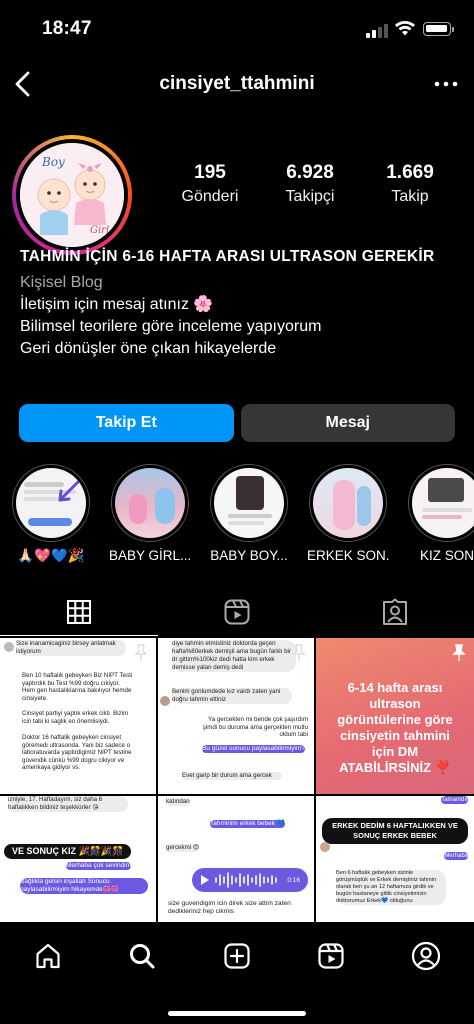  Describe the element at coordinates (310, 172) in the screenshot. I see `stat-followers-value: 6.928` at that location.